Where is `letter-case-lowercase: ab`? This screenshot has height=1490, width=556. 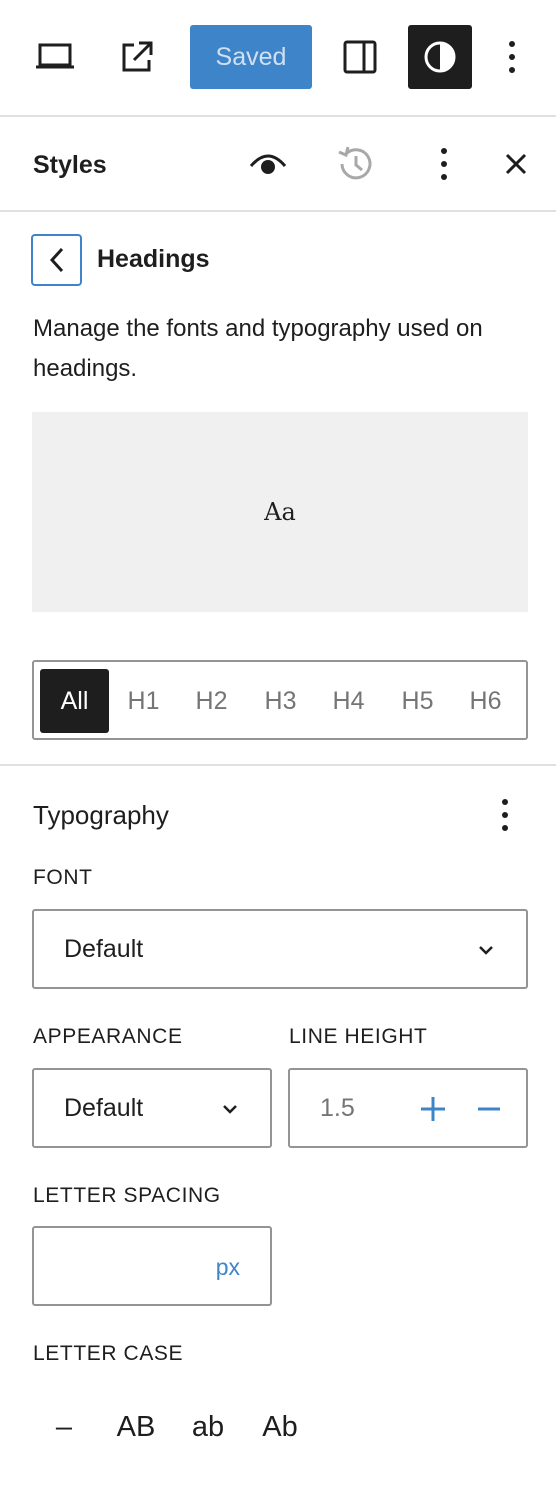 letter-case-lowercase: ab is located at coordinates (208, 1427).